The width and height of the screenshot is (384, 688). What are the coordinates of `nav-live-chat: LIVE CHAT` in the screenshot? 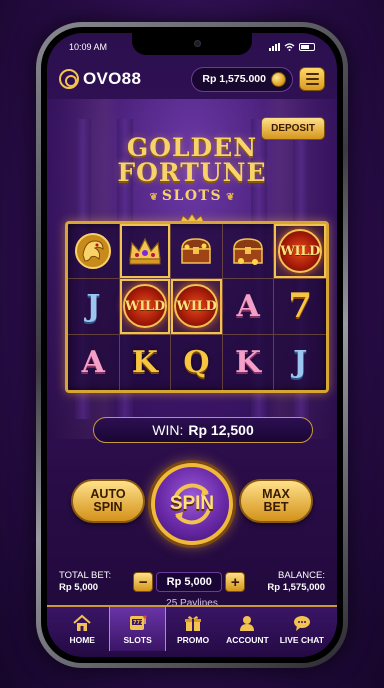 It's located at (302, 629).